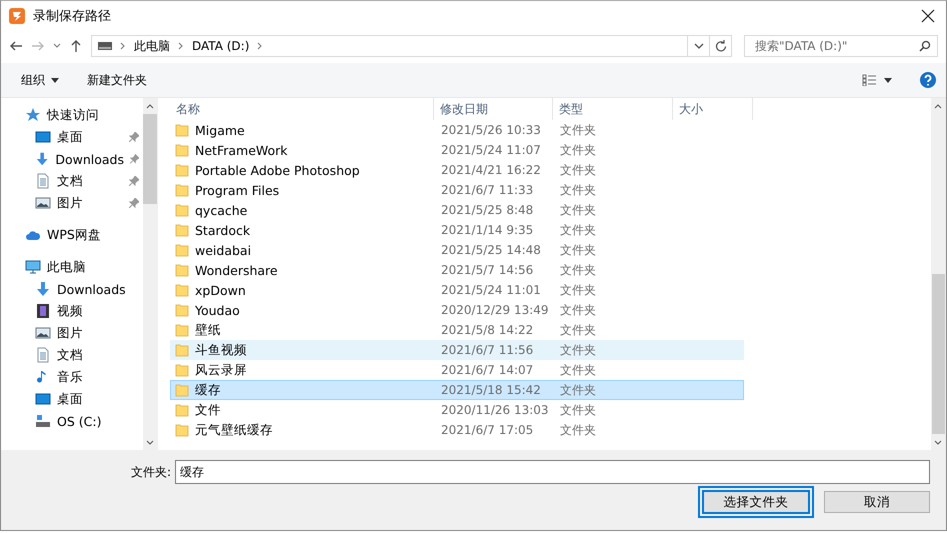  Describe the element at coordinates (457, 170) in the screenshot. I see `file-row: Portable Adobe Photoshop 2021/4/21 16:22 文件夹` at that location.